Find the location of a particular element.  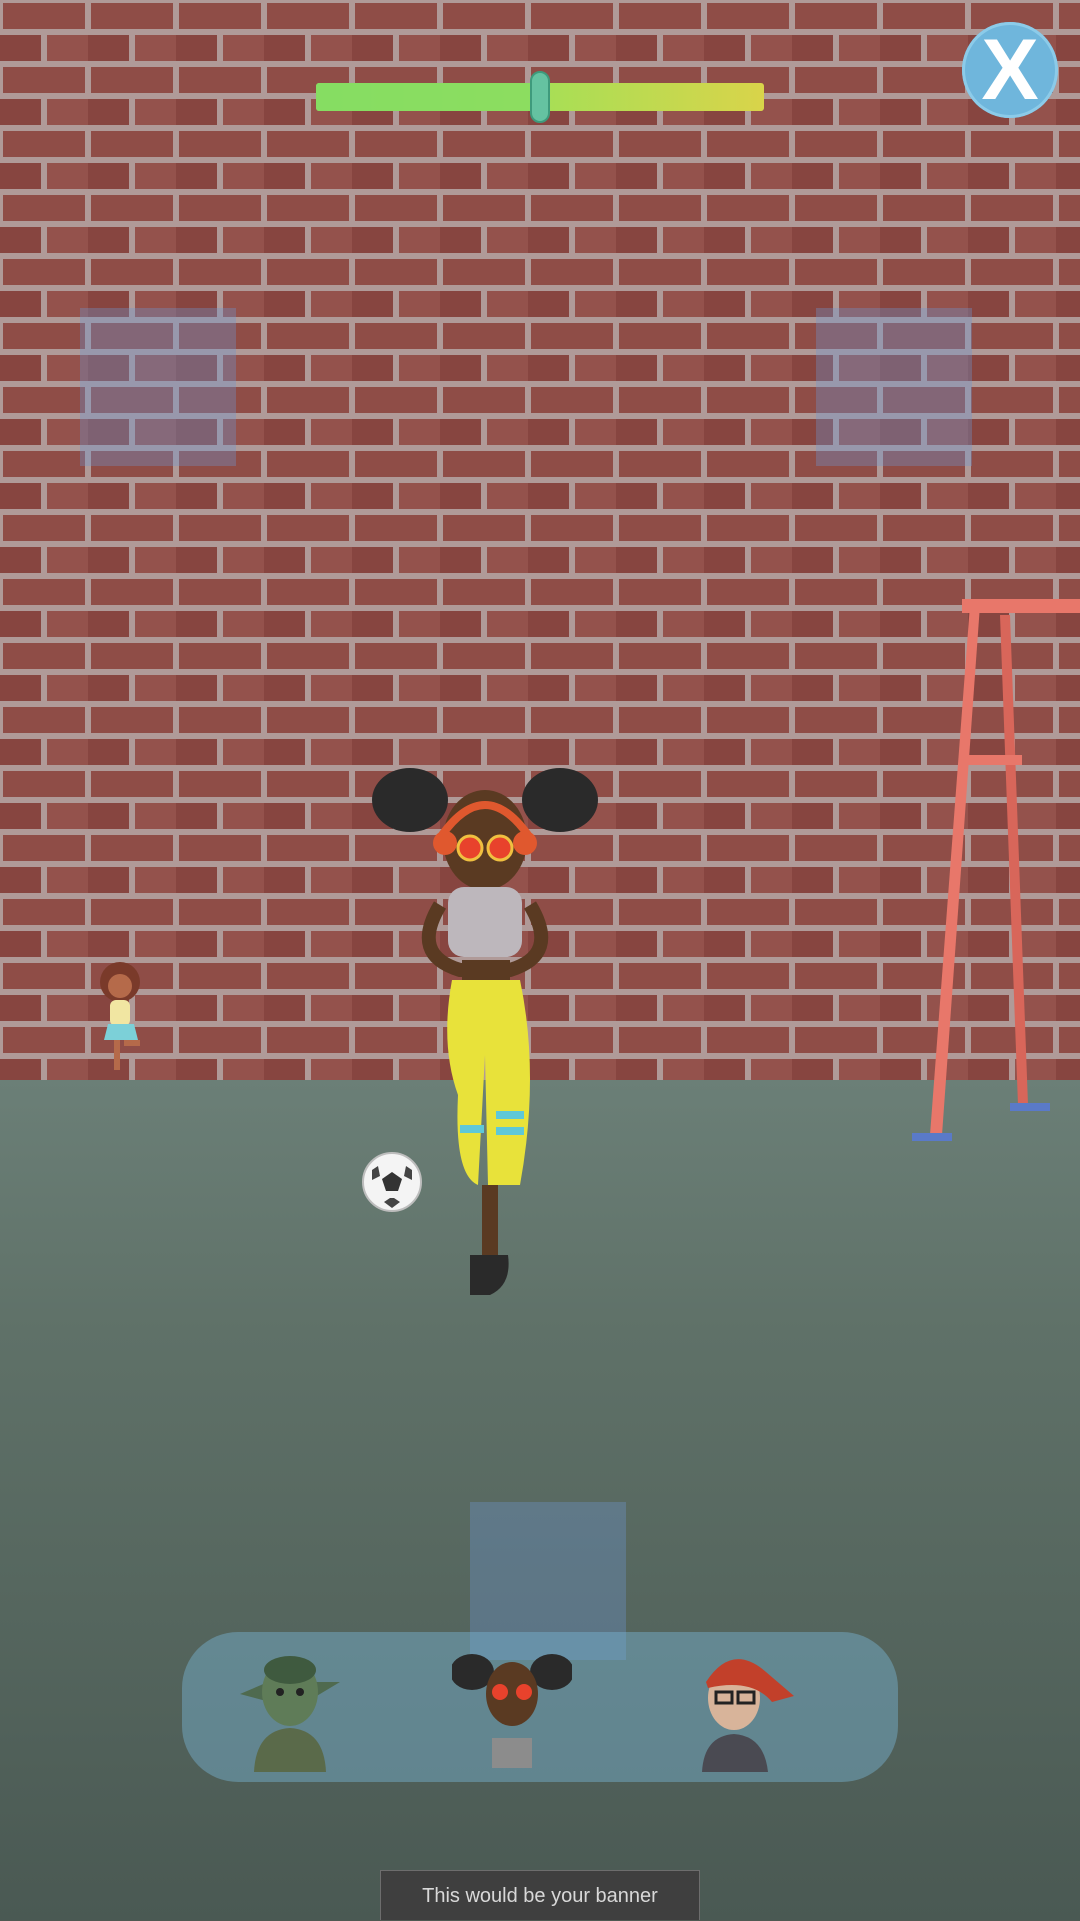

balance-slider is located at coordinates (540, 97).